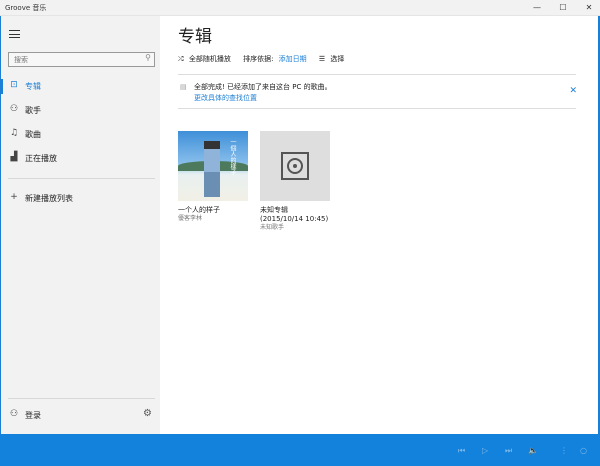 The height and width of the screenshot is (466, 600). What do you see at coordinates (337, 59) in the screenshot?
I see `select-button: 选择` at bounding box center [337, 59].